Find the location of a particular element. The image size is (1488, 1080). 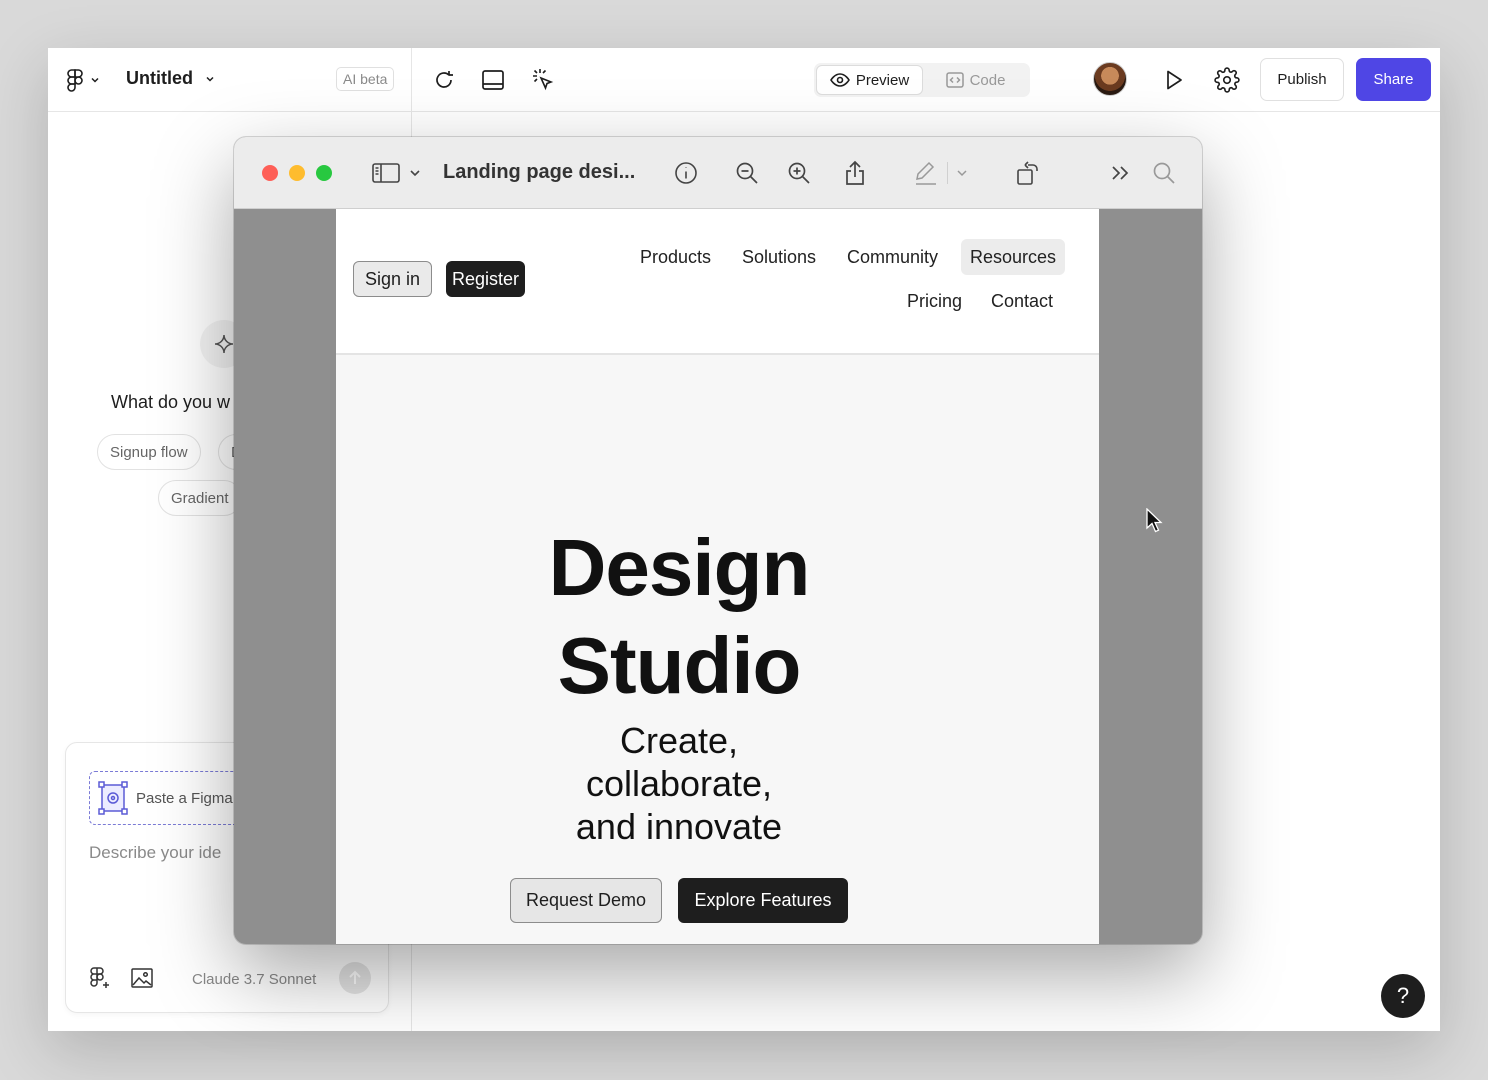

code-label: Code is located at coordinates (987, 80).